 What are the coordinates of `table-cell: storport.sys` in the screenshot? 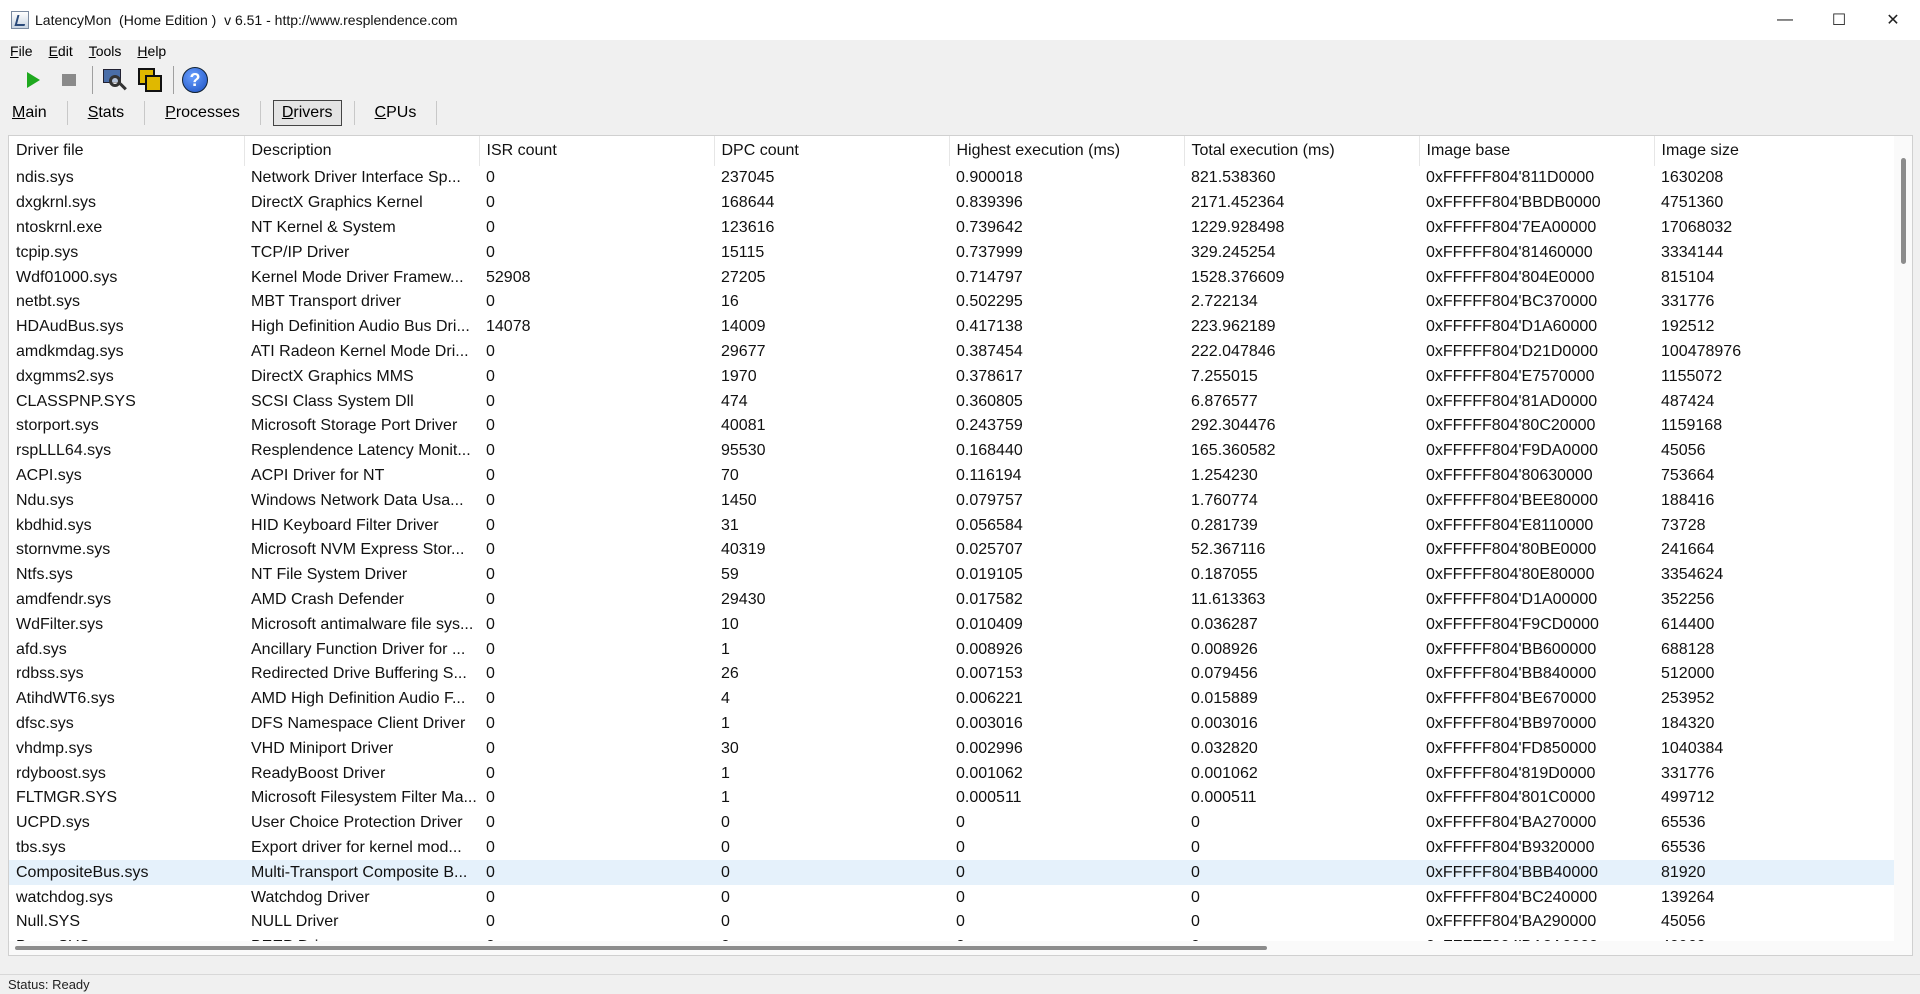 It's located at (57, 426).